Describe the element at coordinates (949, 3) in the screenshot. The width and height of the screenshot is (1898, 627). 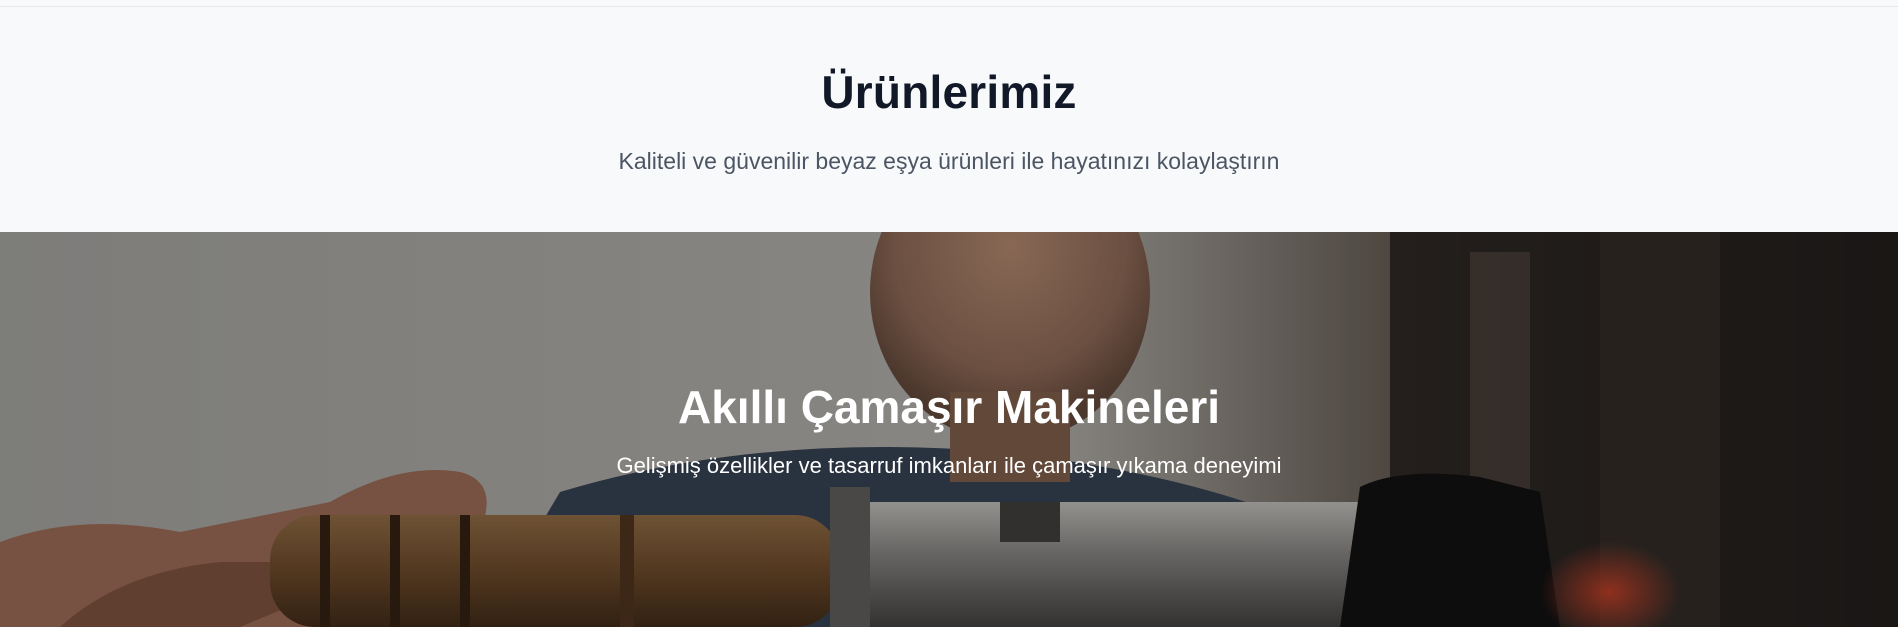
I see `top-divider` at that location.